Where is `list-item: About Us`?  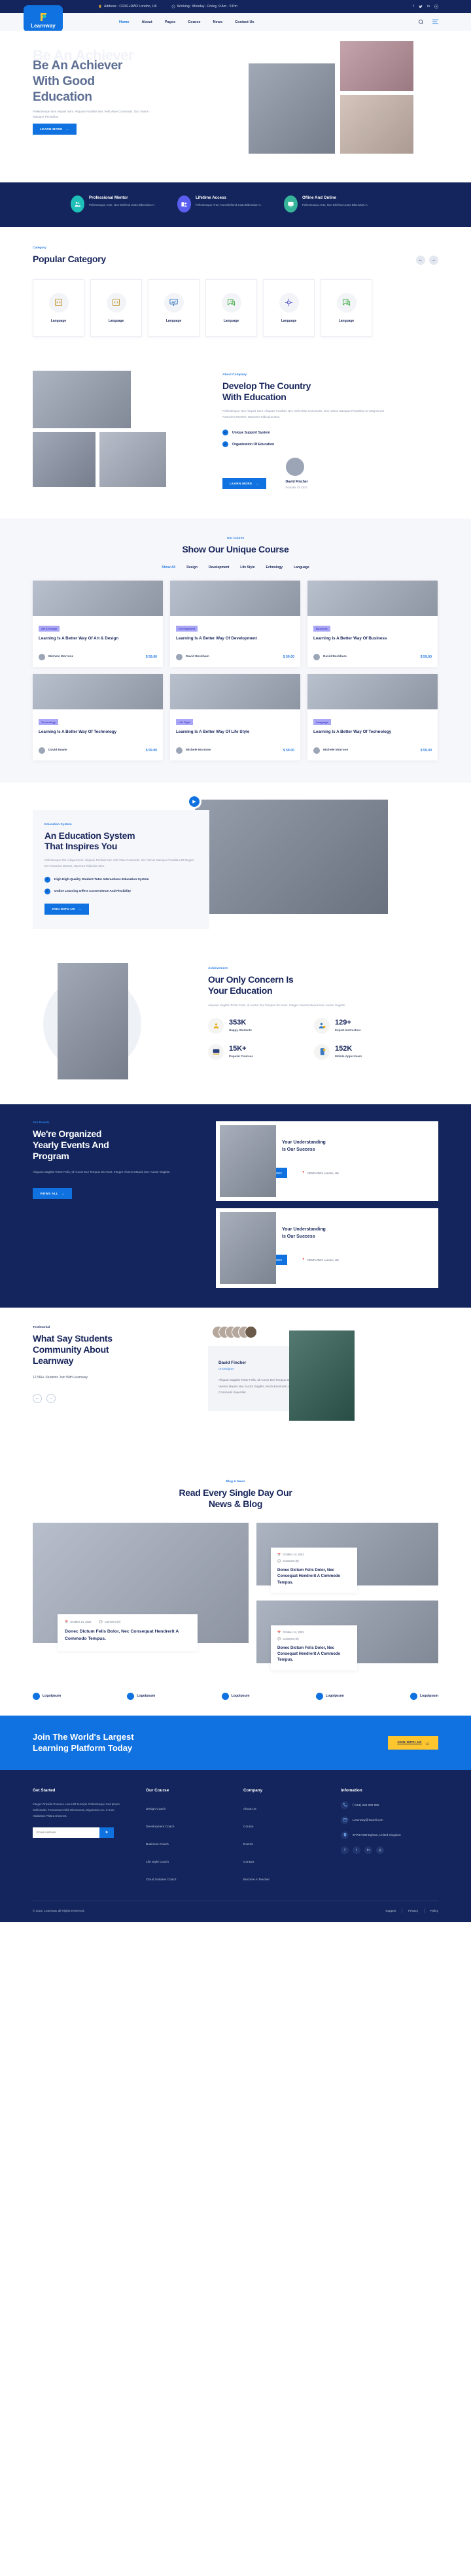
list-item: About Us is located at coordinates (292, 1807).